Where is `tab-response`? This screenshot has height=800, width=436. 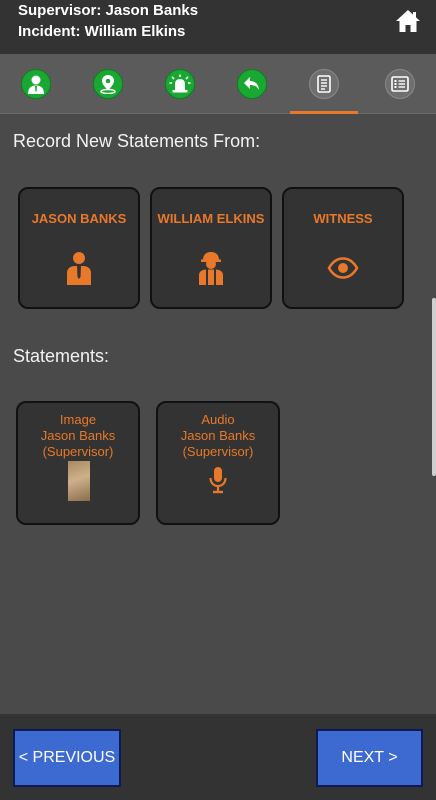
tab-response is located at coordinates (252, 84).